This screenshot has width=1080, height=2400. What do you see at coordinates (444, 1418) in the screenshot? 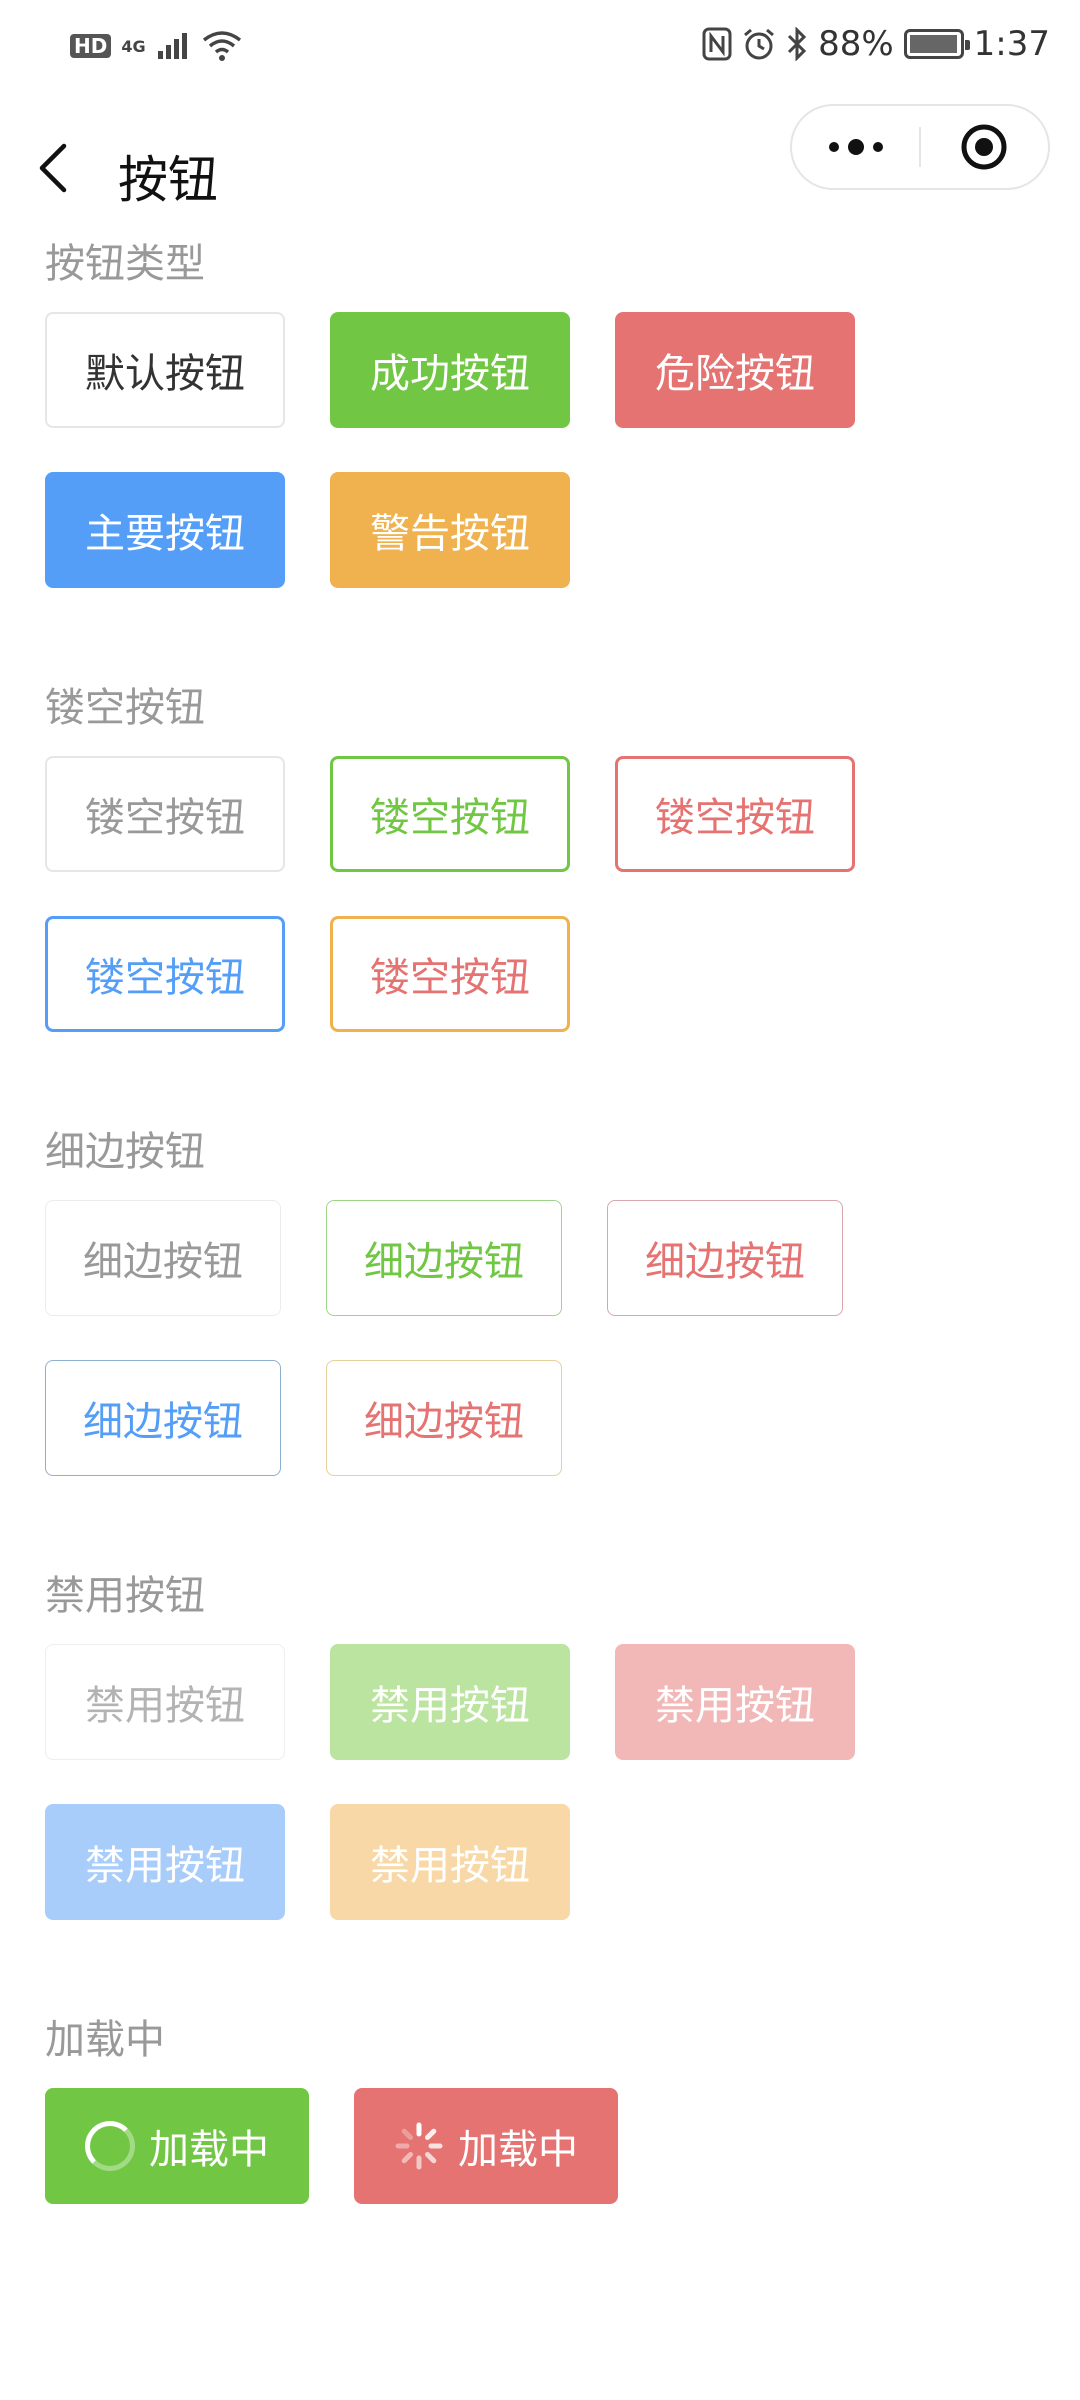
I see `hairline-warning-button: 细边按钮` at bounding box center [444, 1418].